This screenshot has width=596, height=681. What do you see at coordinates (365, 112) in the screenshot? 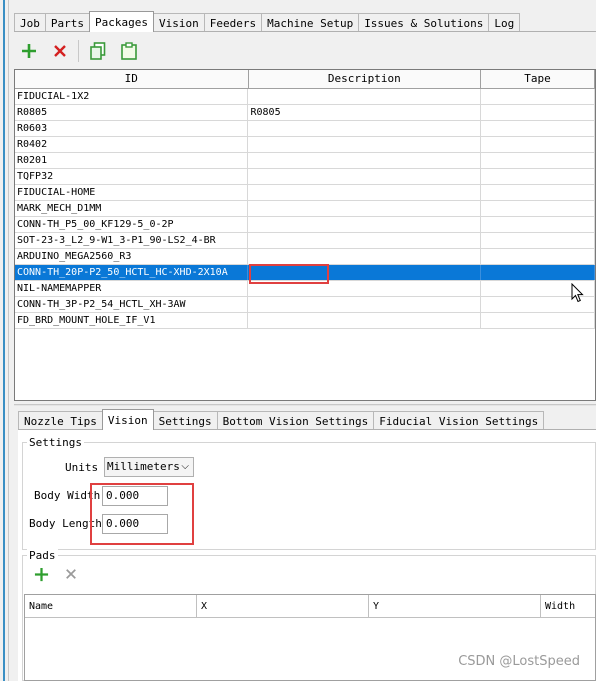
I see `cell-description: R0805` at bounding box center [365, 112].